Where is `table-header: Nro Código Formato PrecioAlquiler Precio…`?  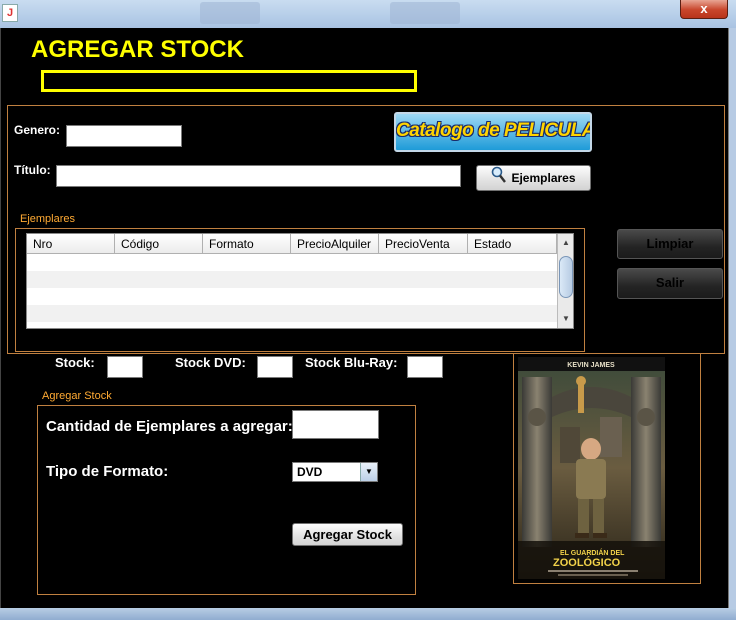
table-header: Nro Código Formato PrecioAlquiler Precio… is located at coordinates (292, 244).